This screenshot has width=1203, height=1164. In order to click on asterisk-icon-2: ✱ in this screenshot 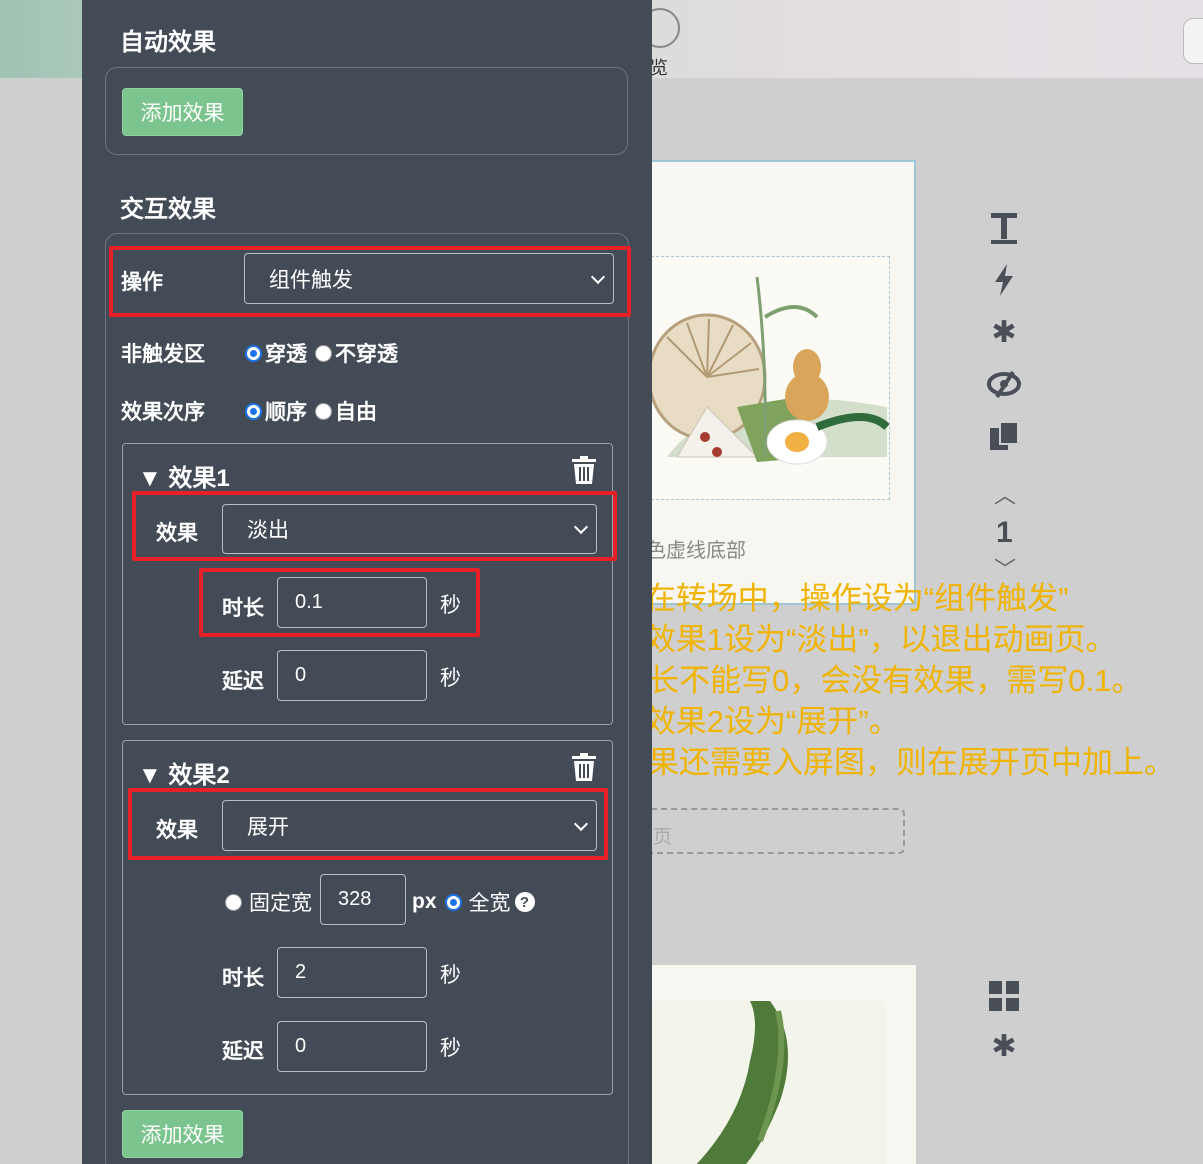, I will do `click(1004, 1046)`.